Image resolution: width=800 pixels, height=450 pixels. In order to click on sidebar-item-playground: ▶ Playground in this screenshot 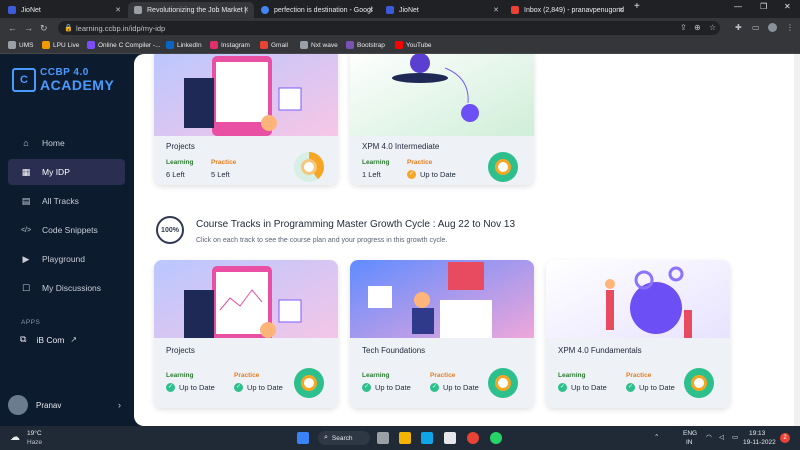, I will do `click(66, 259)`.